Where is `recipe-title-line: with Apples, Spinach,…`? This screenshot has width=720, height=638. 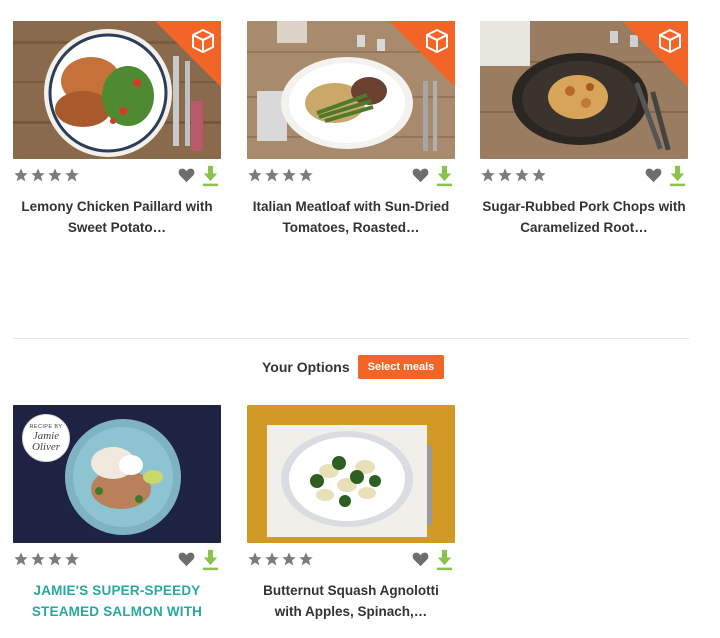 recipe-title-line: with Apples, Spinach,… is located at coordinates (351, 611).